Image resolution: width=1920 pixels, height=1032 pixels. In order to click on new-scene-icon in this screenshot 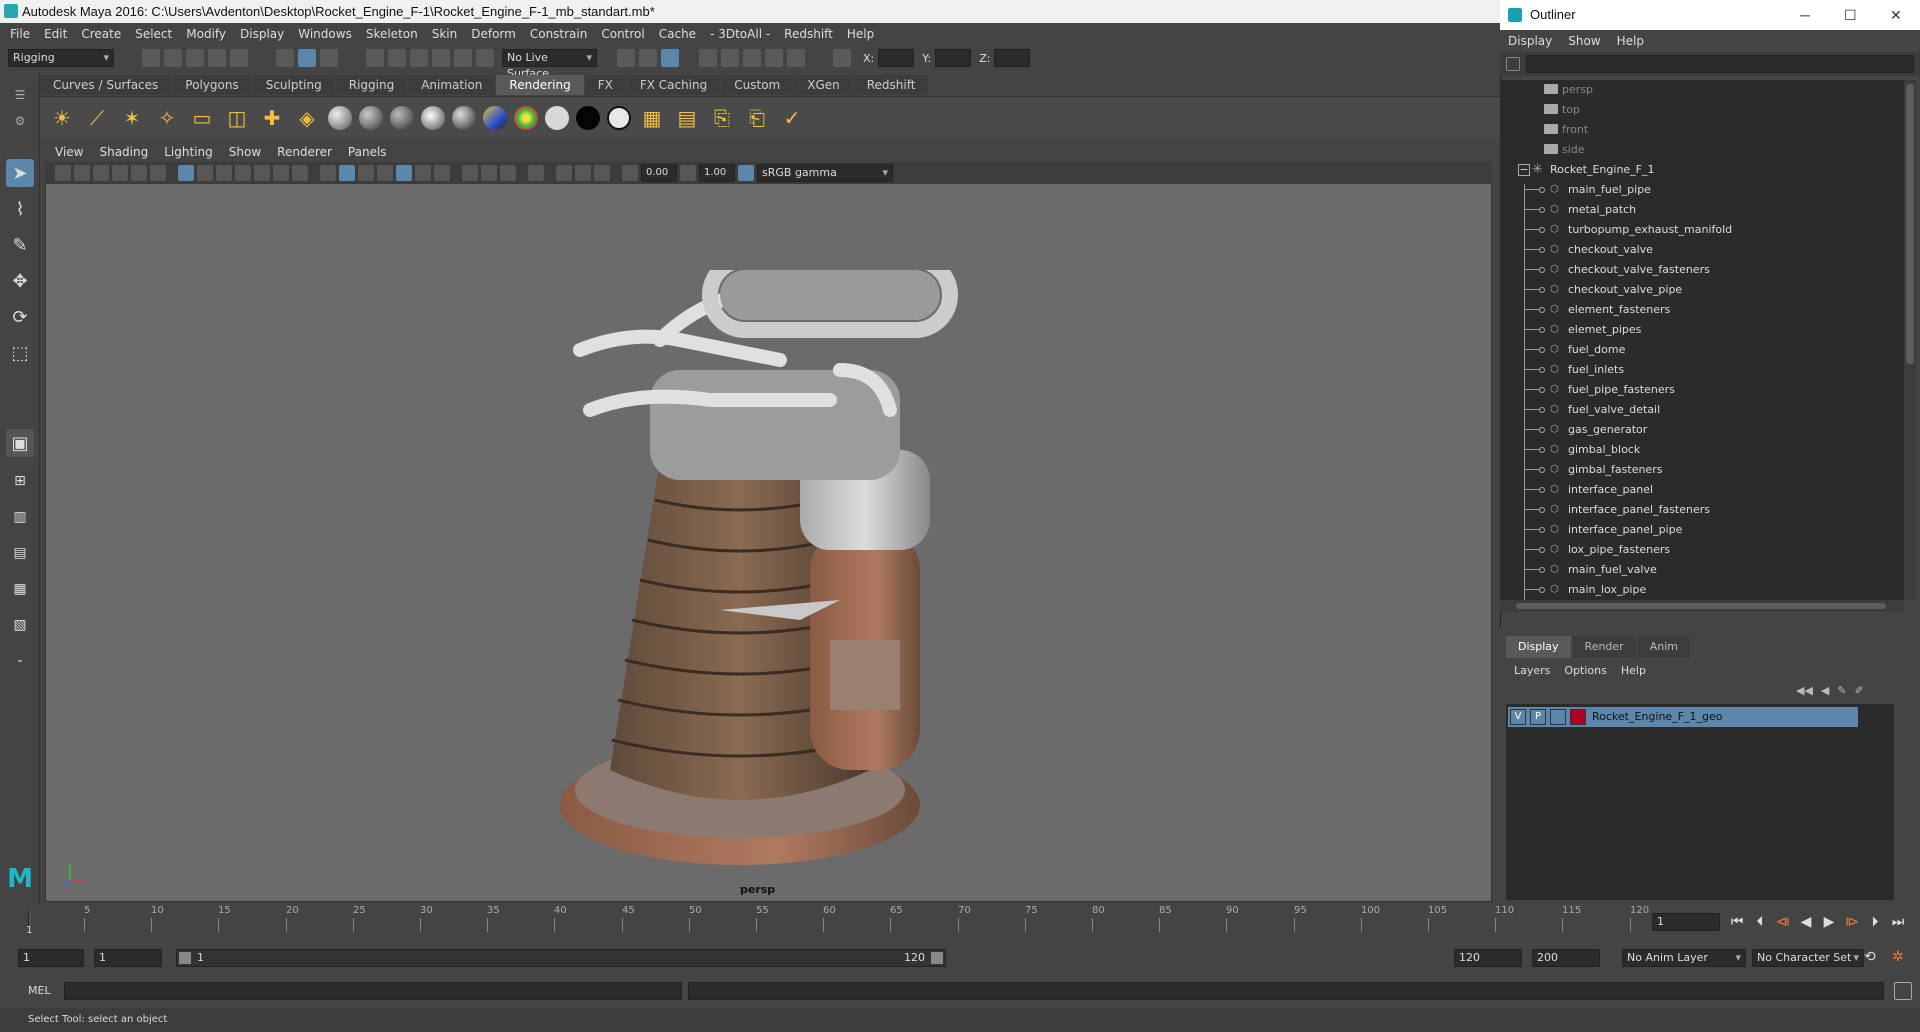, I will do `click(151, 58)`.